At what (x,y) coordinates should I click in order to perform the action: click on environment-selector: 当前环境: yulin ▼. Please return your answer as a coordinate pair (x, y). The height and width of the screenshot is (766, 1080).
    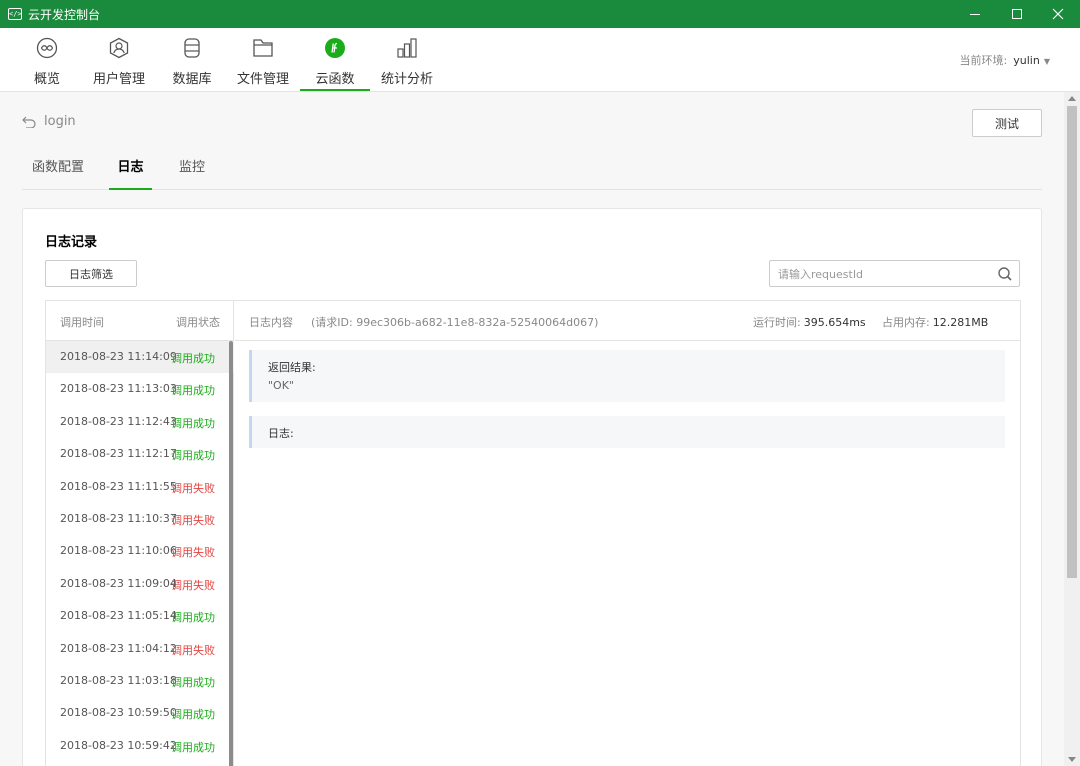
    Looking at the image, I should click on (1005, 60).